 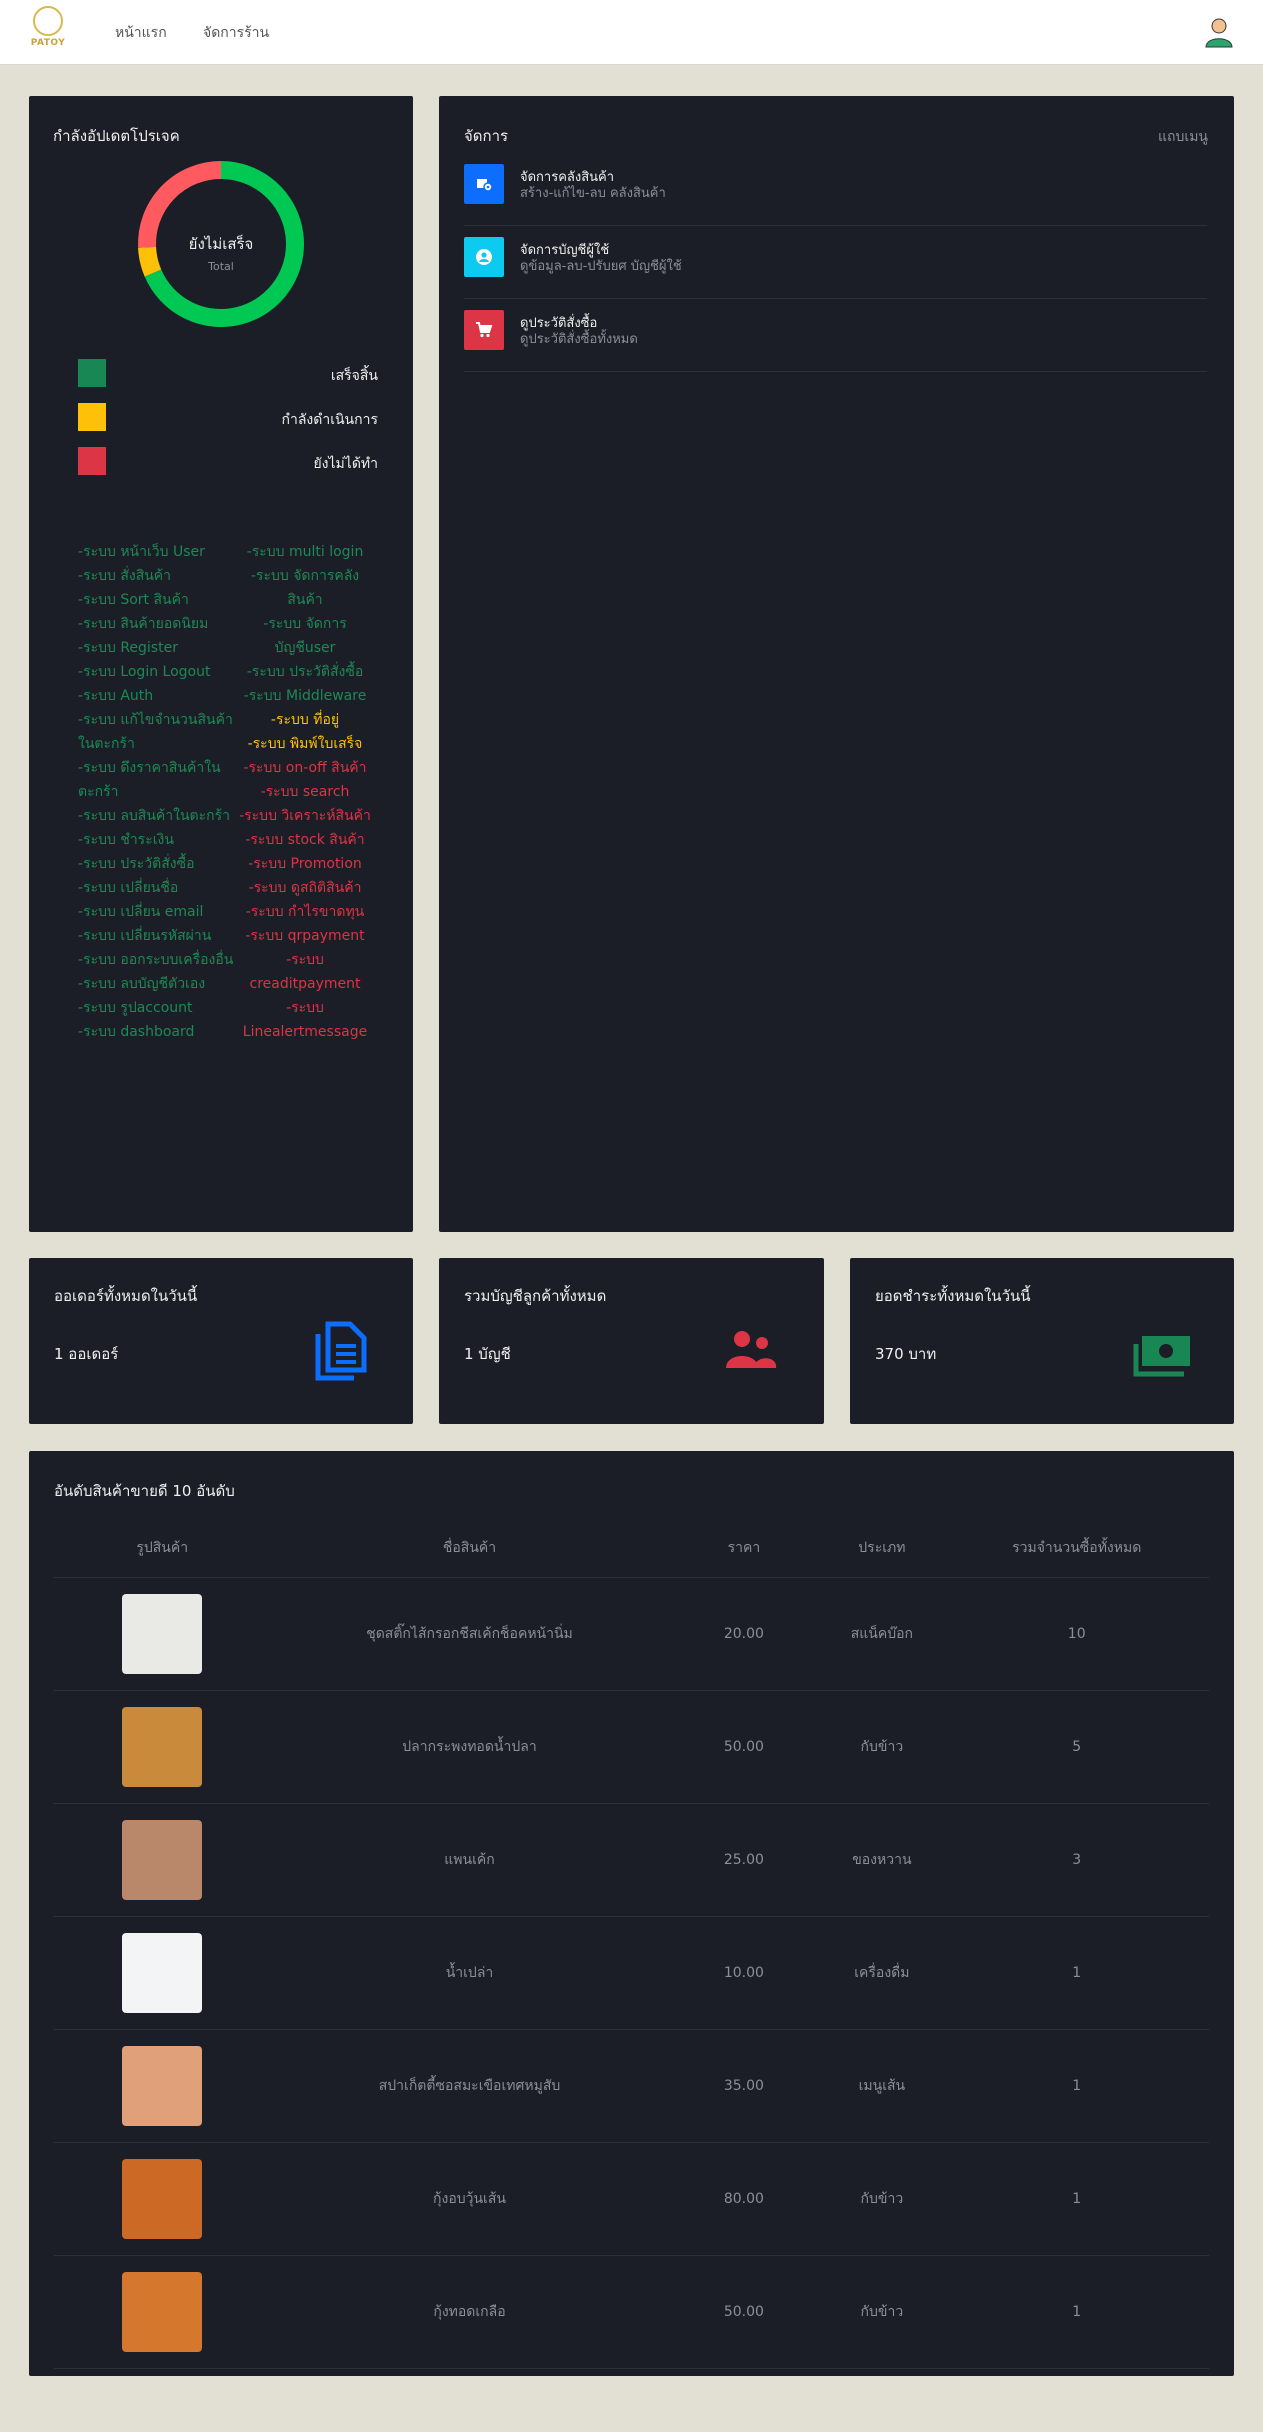 I want to click on product-price: 80.00, so click(x=744, y=2199).